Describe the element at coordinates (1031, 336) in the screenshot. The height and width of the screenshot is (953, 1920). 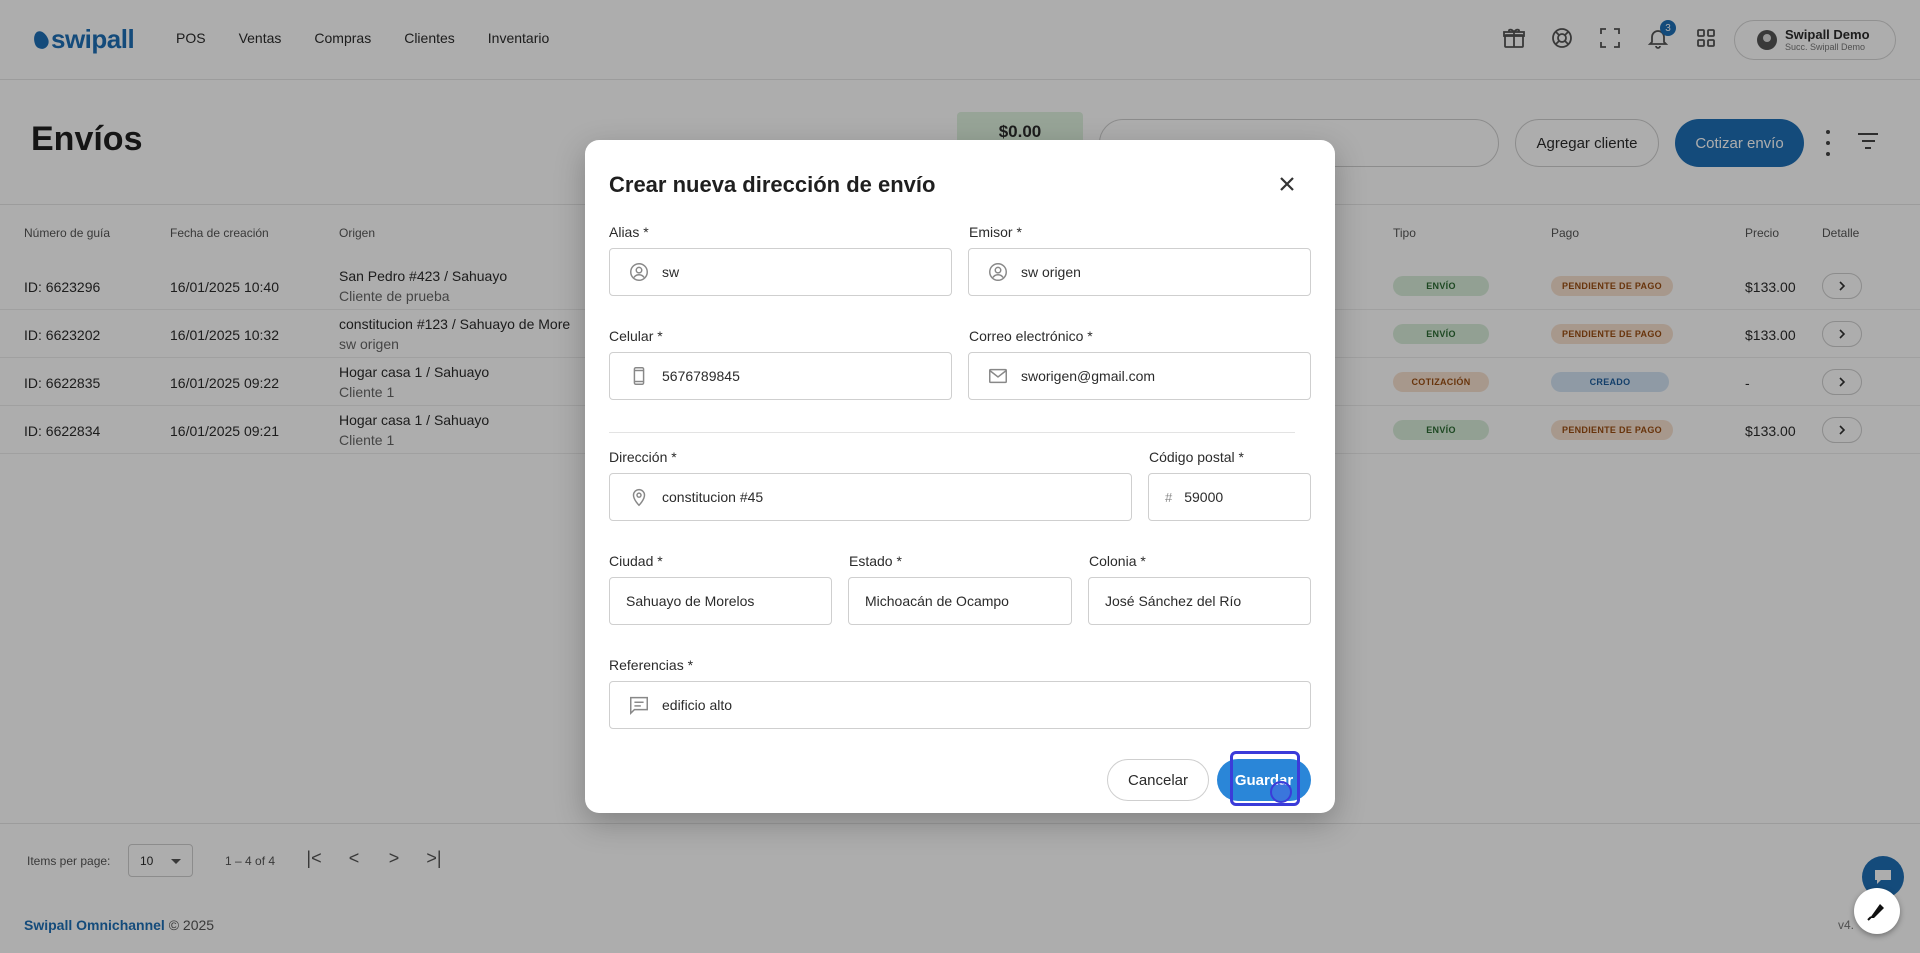
I see `correo-label: Correo electrónico *` at that location.